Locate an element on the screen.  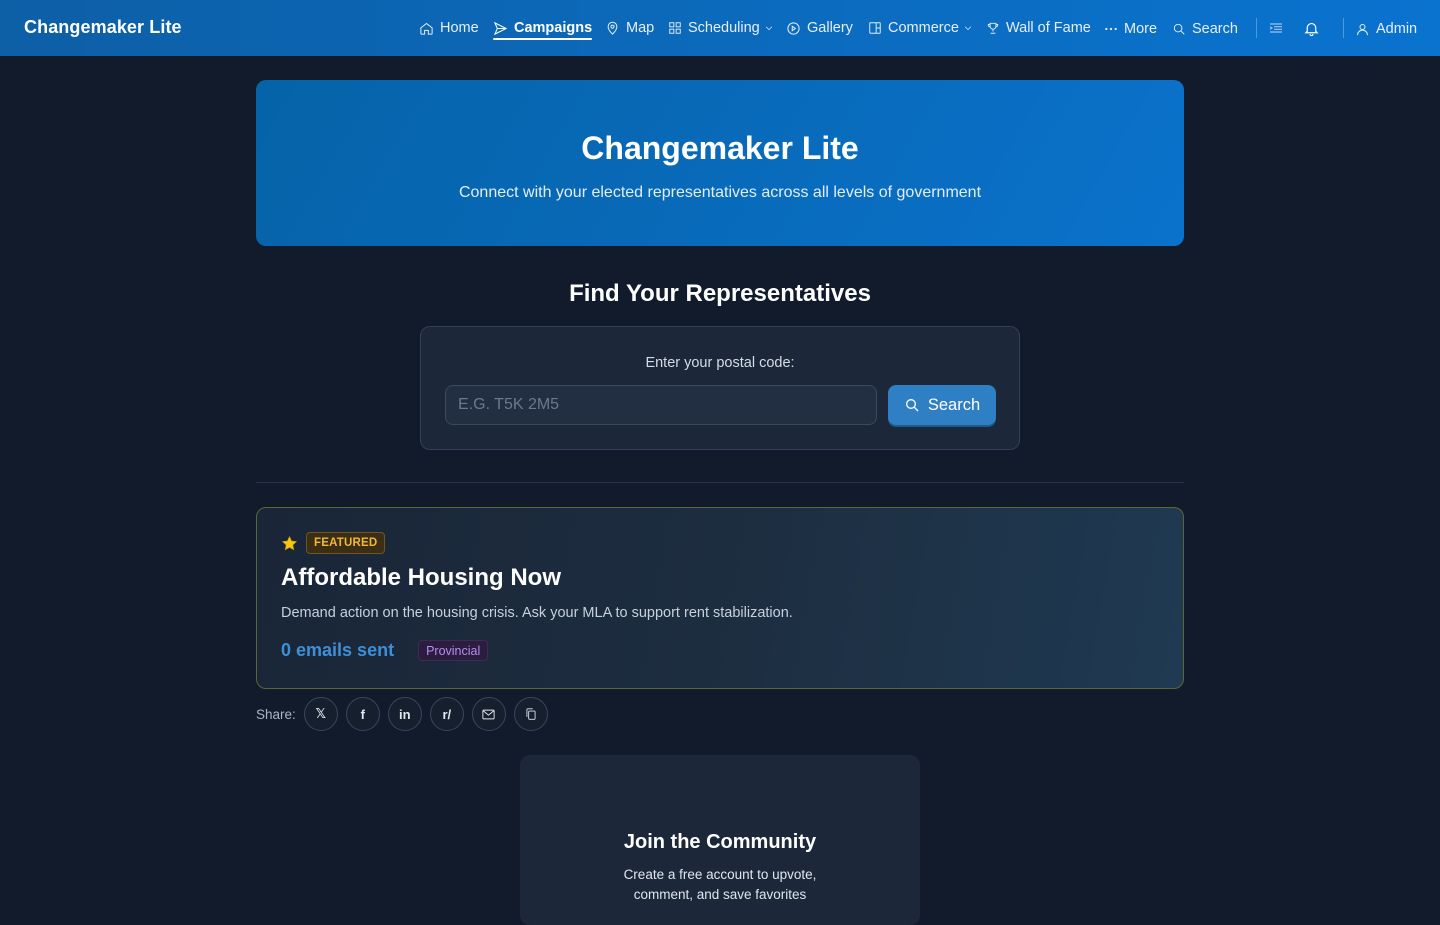
bell-icon is located at coordinates (1311, 29).